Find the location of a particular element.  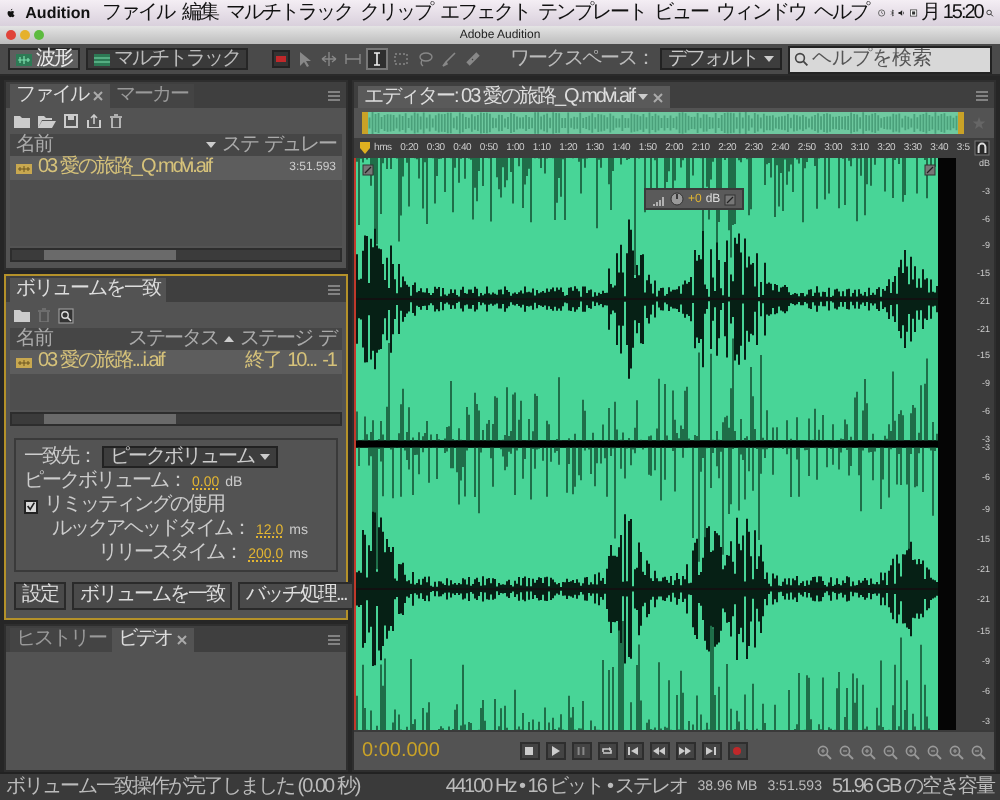

level-bars-icon is located at coordinates (659, 199).